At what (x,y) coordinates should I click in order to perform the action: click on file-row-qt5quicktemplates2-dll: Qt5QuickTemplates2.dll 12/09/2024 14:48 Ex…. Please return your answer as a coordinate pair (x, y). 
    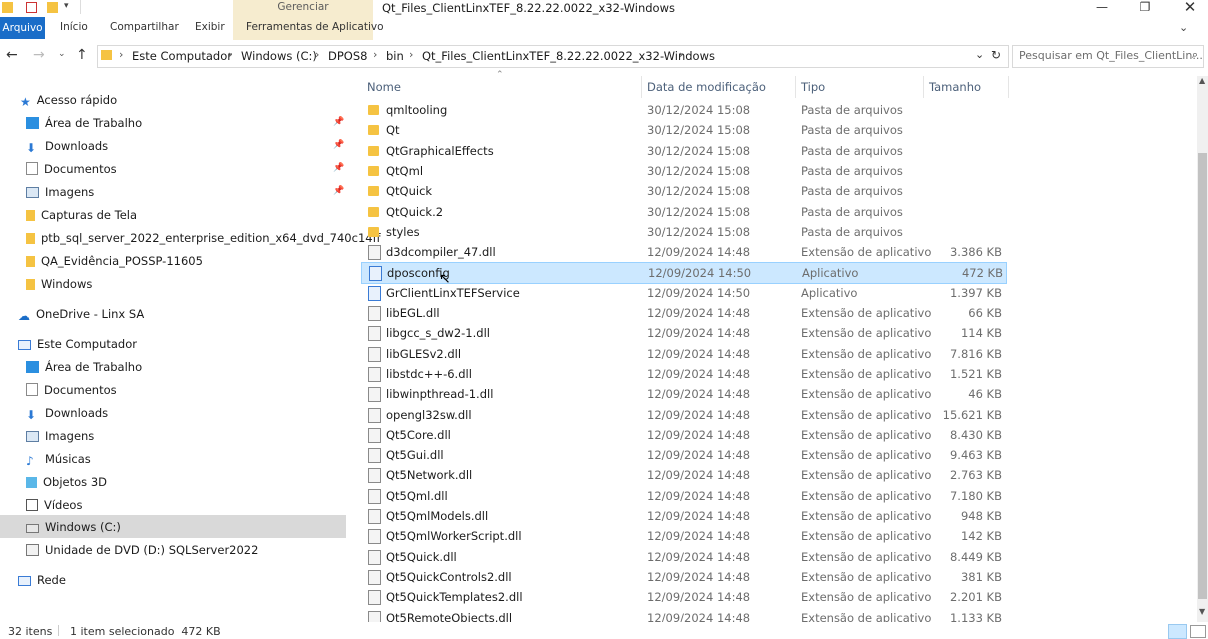
    Looking at the image, I should click on (683, 597).